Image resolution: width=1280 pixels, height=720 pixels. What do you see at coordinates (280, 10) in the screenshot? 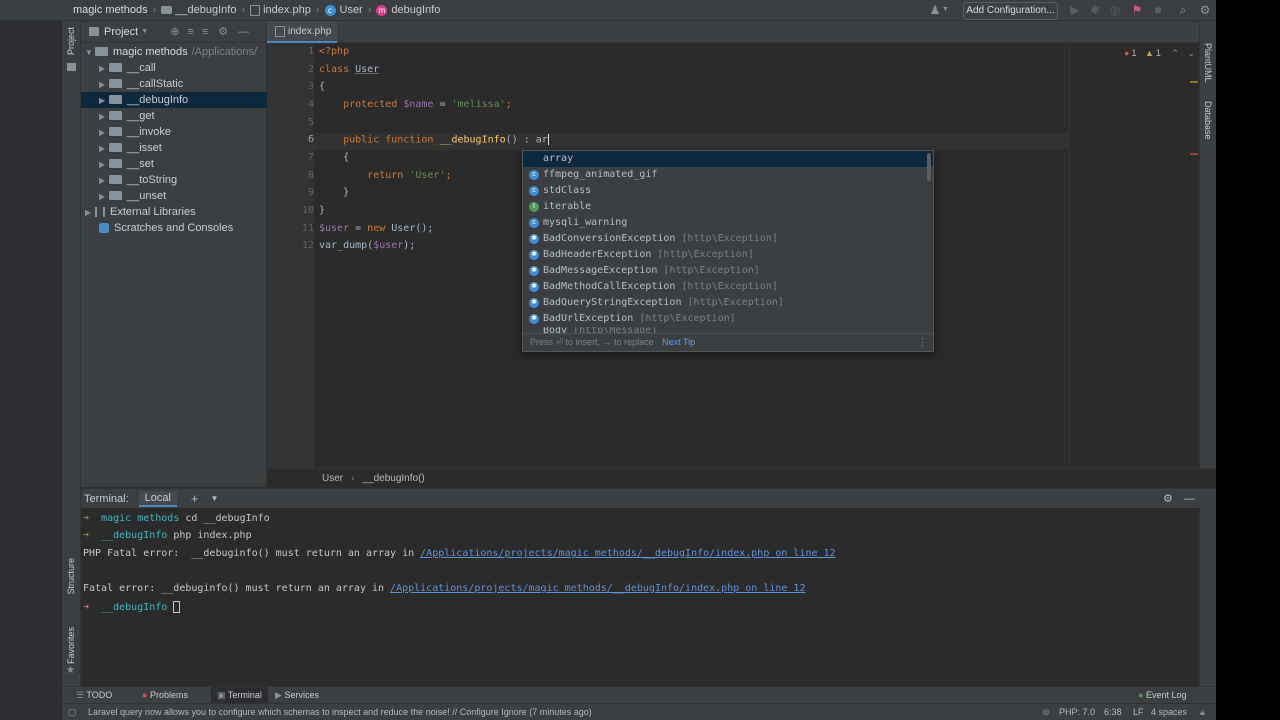
I see `breadcrumb-file: index.php` at bounding box center [280, 10].